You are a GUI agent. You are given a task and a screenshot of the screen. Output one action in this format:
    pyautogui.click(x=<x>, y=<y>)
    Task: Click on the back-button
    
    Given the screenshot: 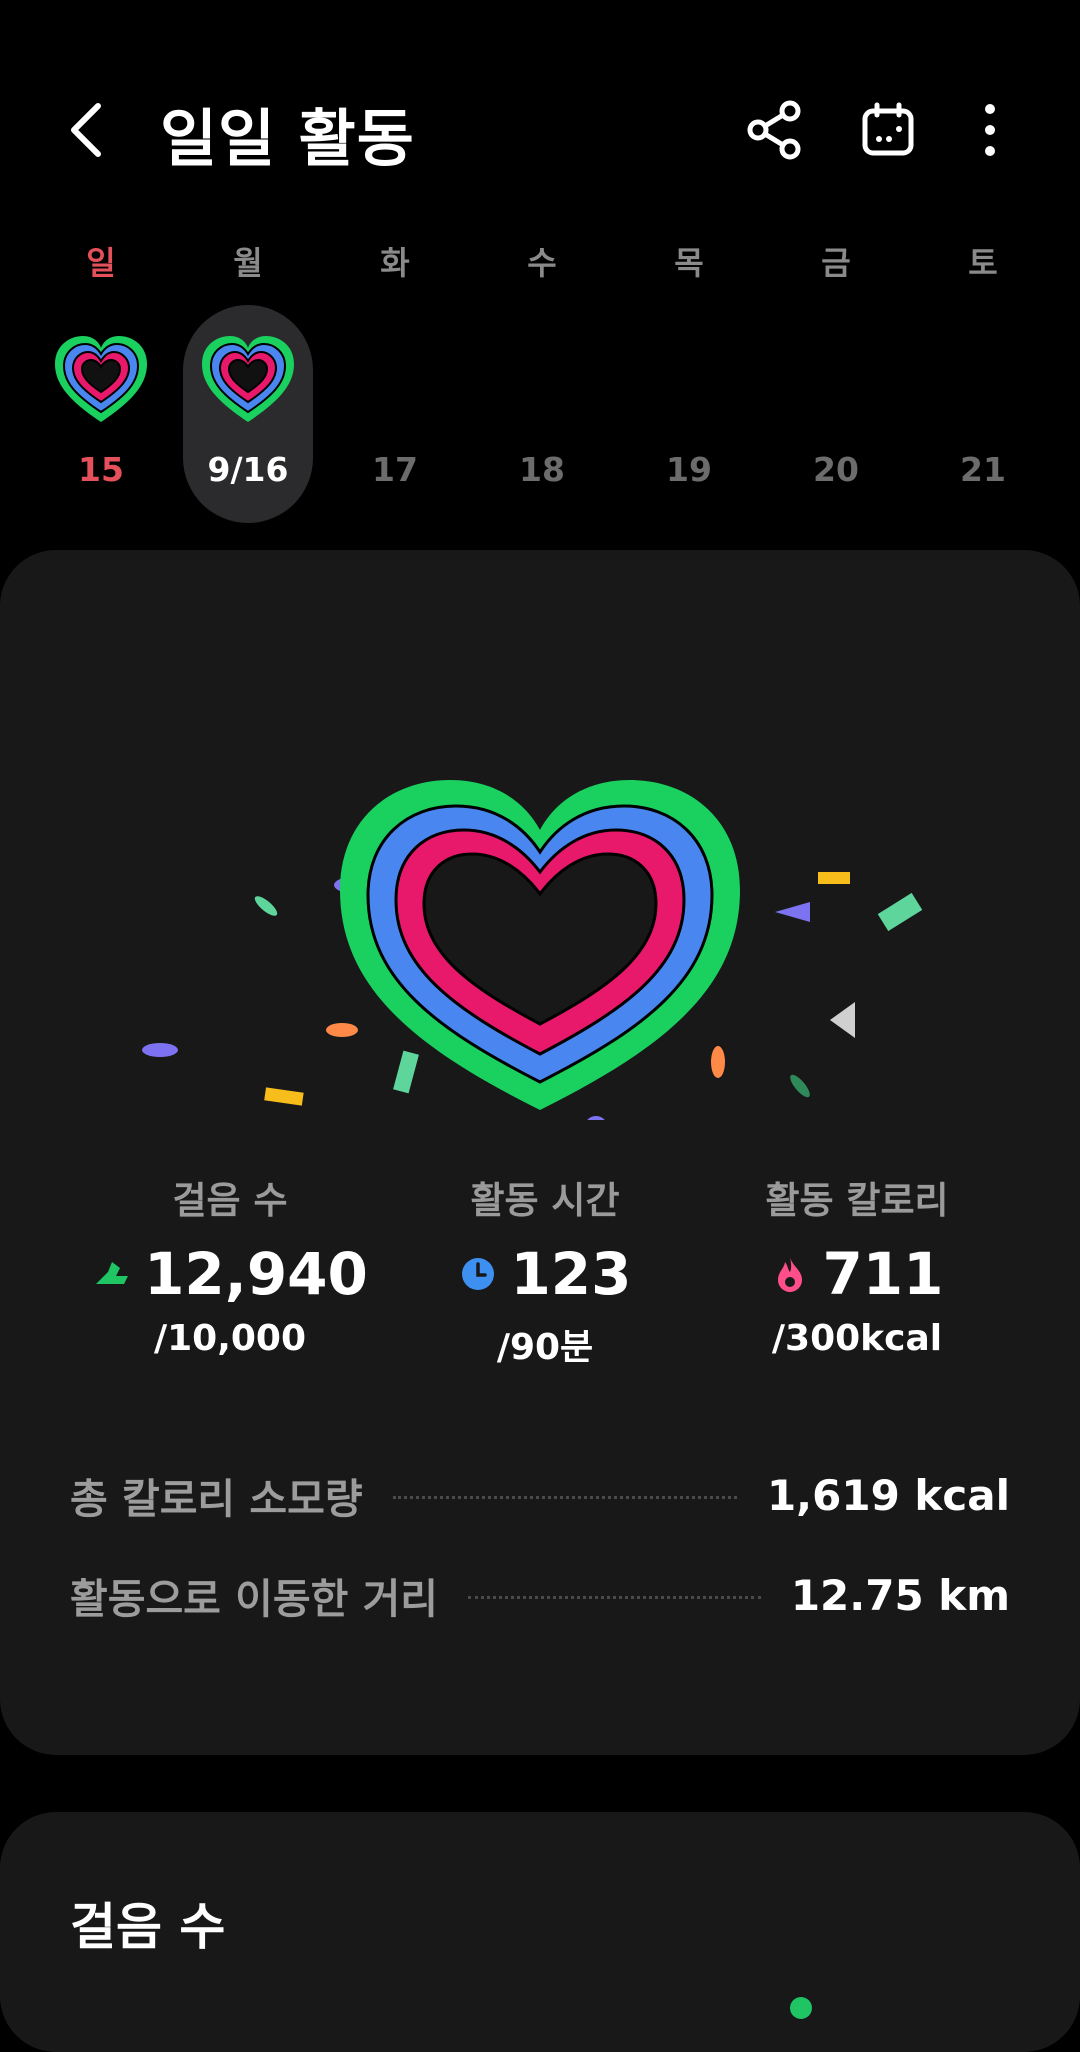 What is the action you would take?
    pyautogui.click(x=90, y=130)
    